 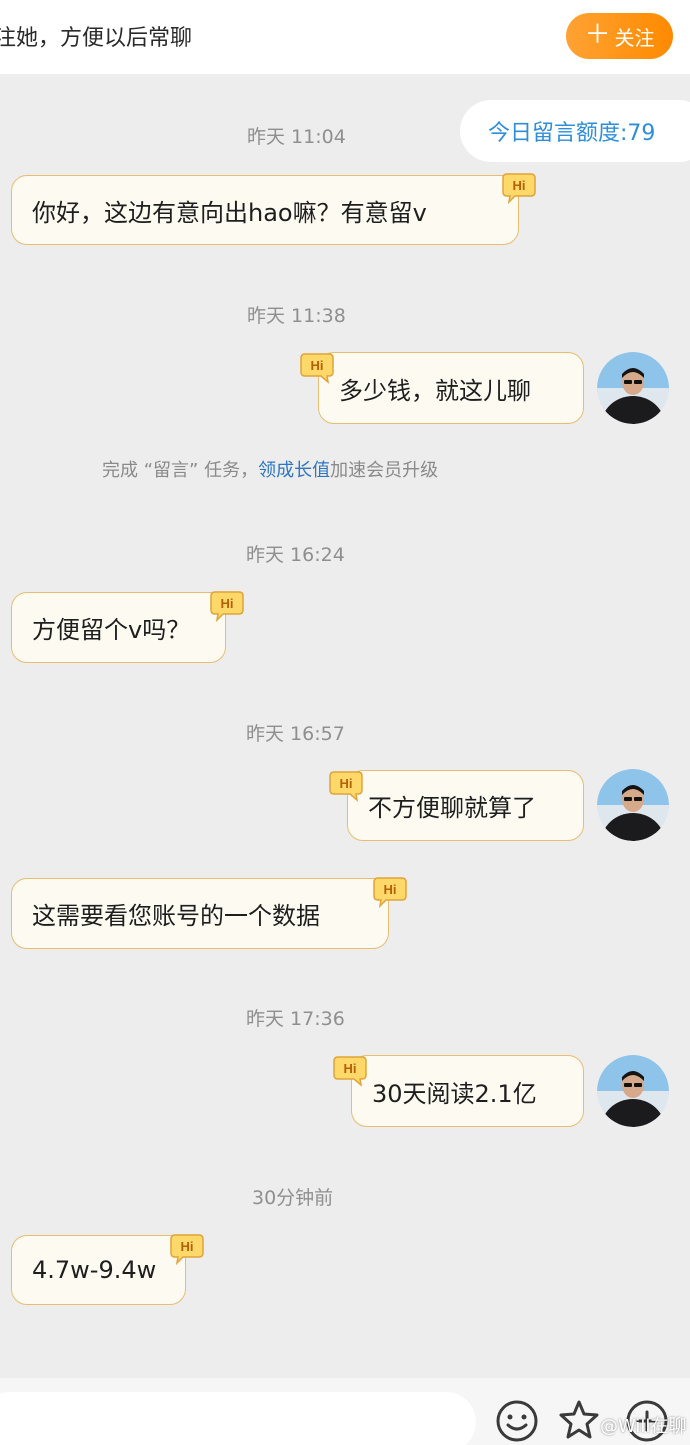 I want to click on message-bubble-incoming: 你好，这边有意向出hao嘛？有意留v, so click(x=265, y=210).